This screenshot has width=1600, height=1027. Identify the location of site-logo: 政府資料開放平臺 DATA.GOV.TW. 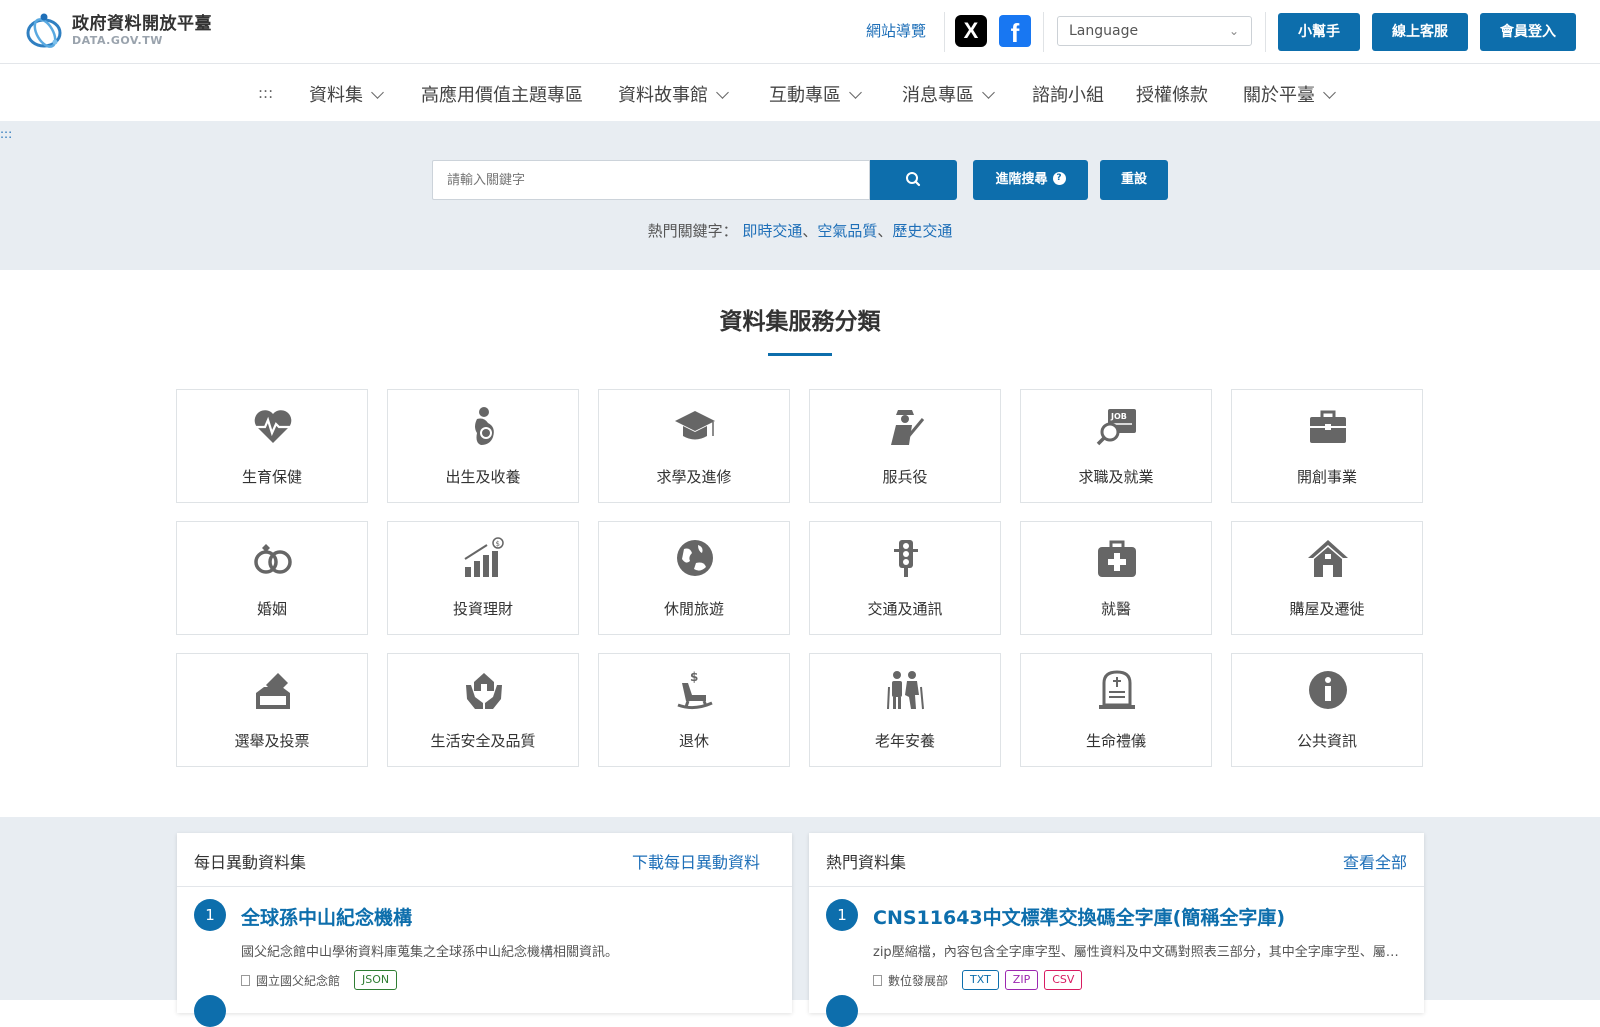
(118, 31).